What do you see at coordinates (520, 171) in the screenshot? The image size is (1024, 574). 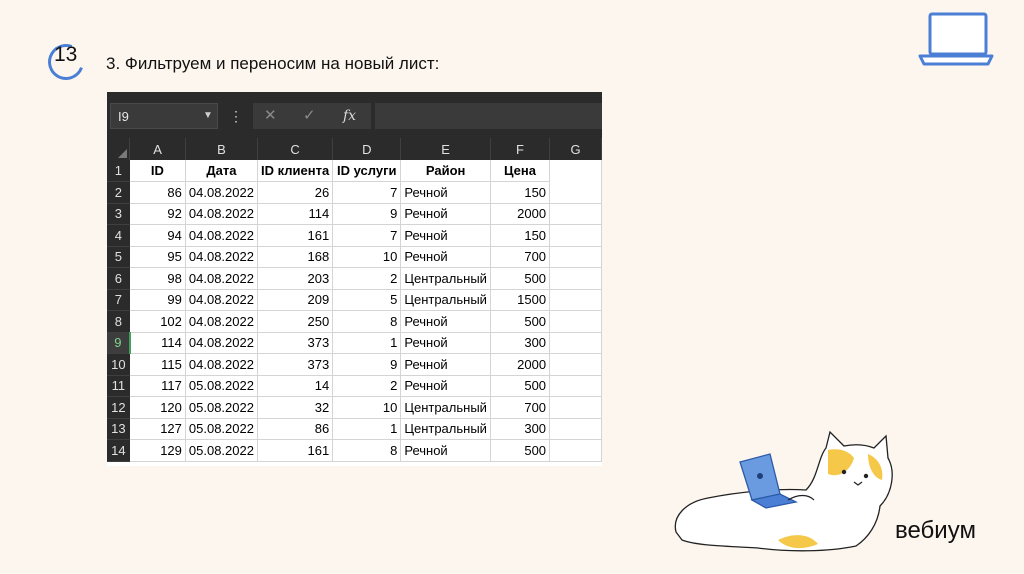 I see `header-cell: Цена` at bounding box center [520, 171].